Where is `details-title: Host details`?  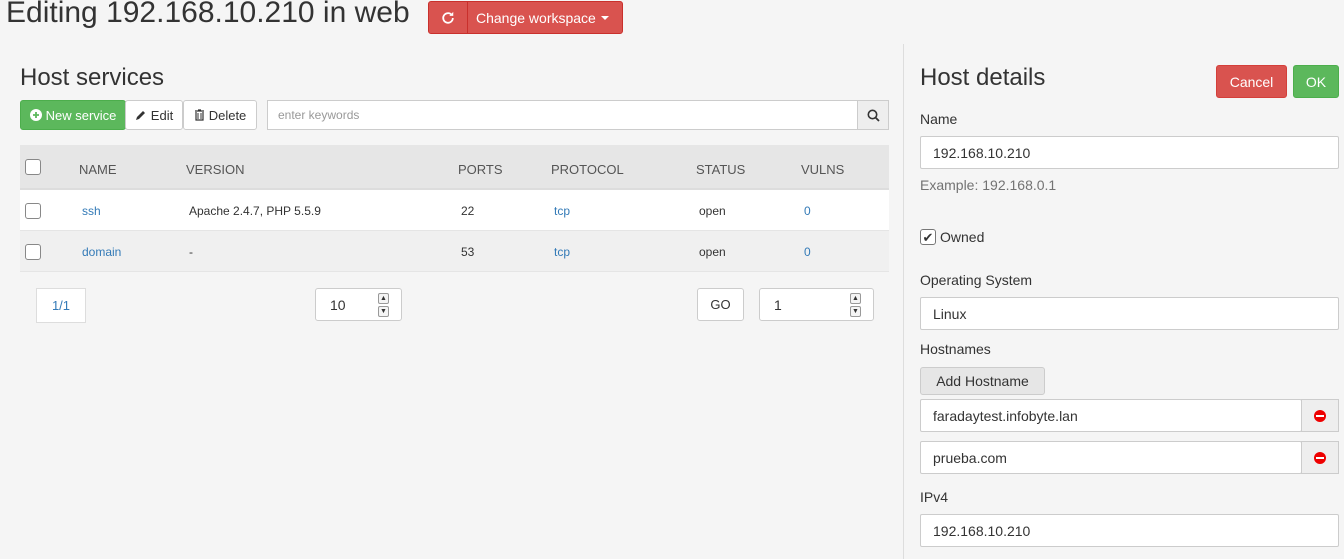
details-title: Host details is located at coordinates (983, 77).